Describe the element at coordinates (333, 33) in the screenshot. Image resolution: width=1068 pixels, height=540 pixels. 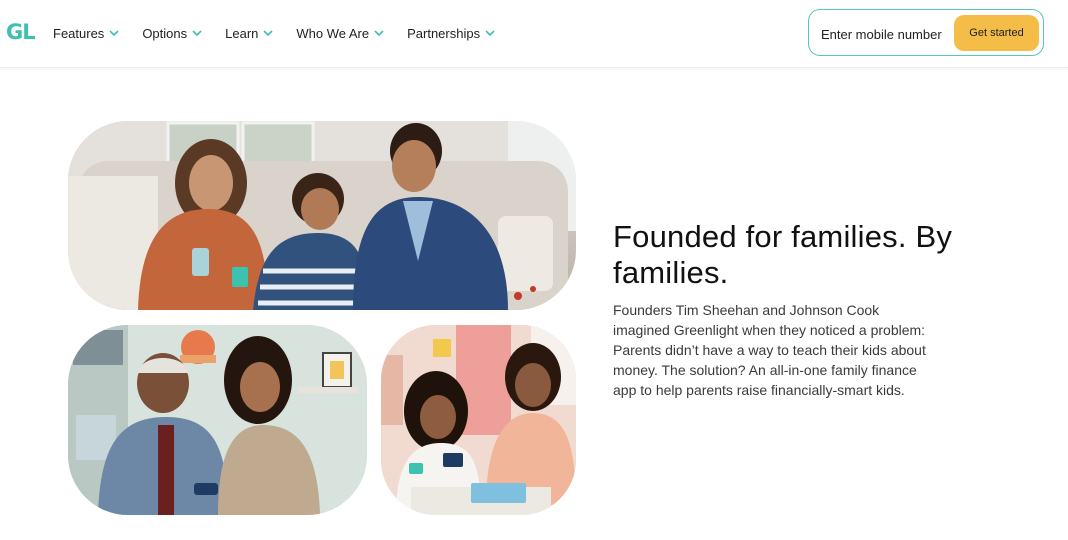
I see `nav-item-label: Who We Are` at that location.